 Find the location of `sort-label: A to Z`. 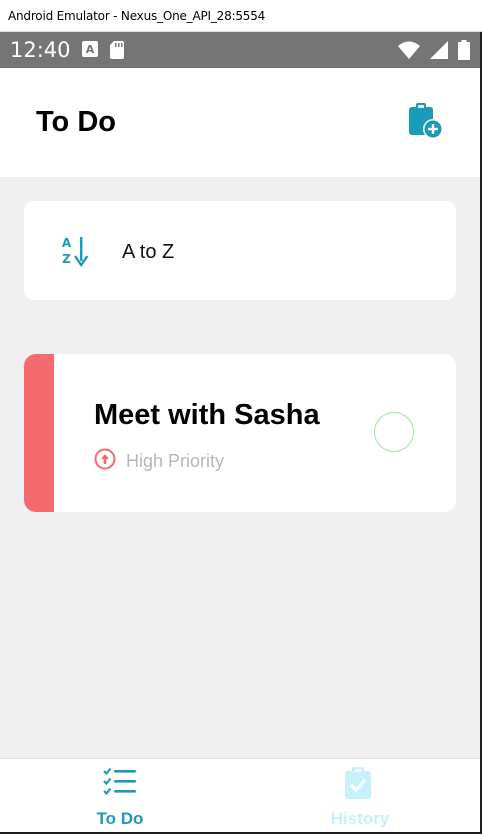

sort-label: A to Z is located at coordinates (148, 252).